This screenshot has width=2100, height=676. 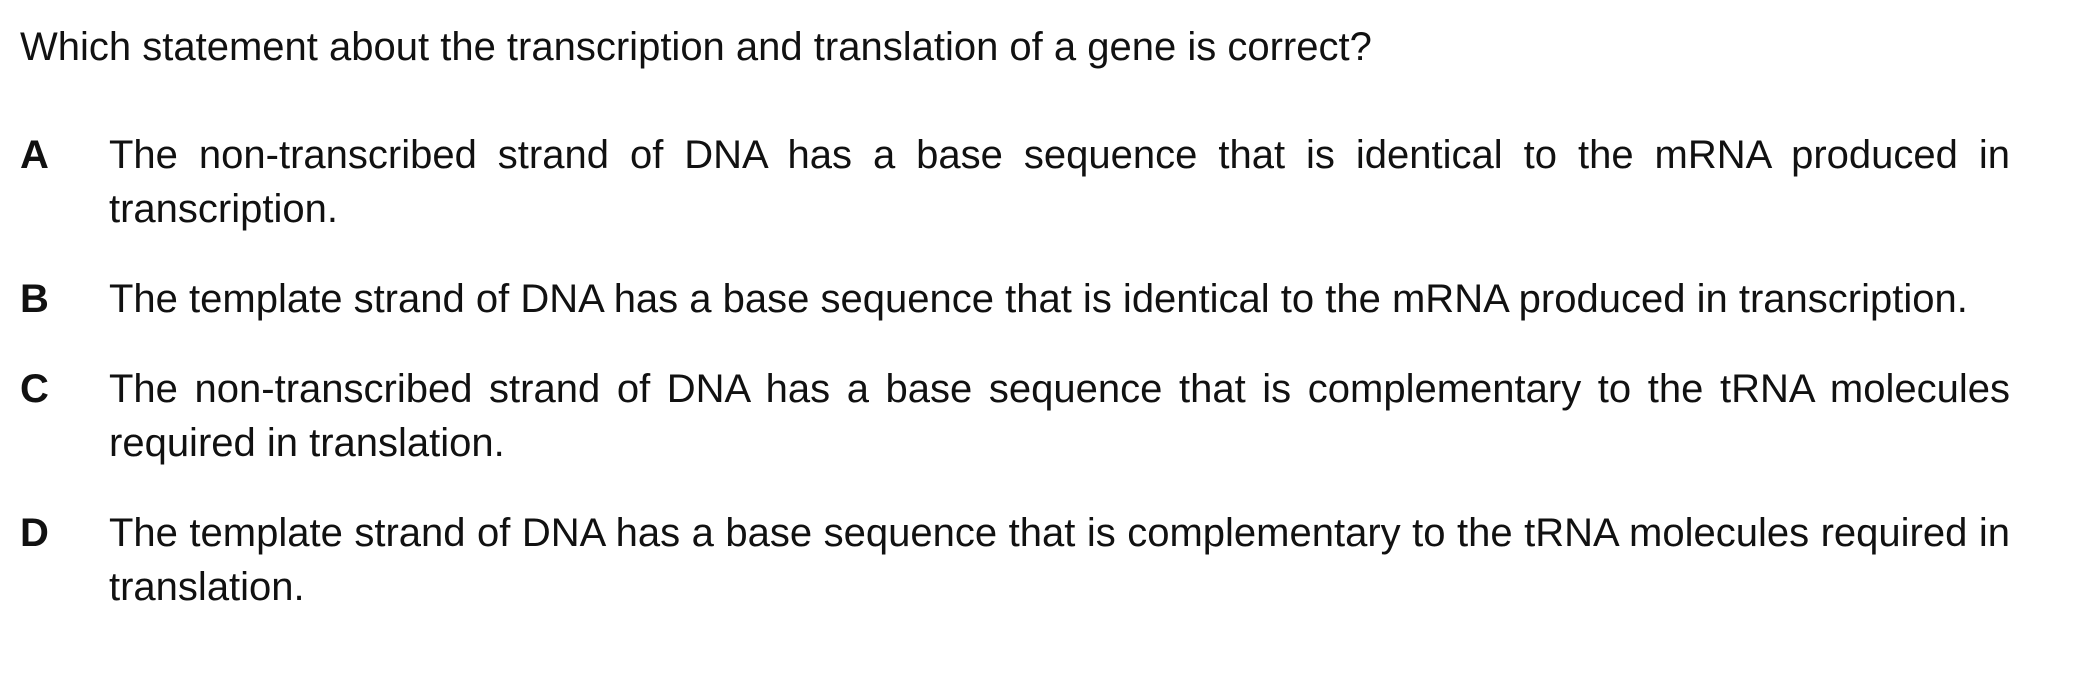 What do you see at coordinates (34, 155) in the screenshot?
I see `option-letter: A` at bounding box center [34, 155].